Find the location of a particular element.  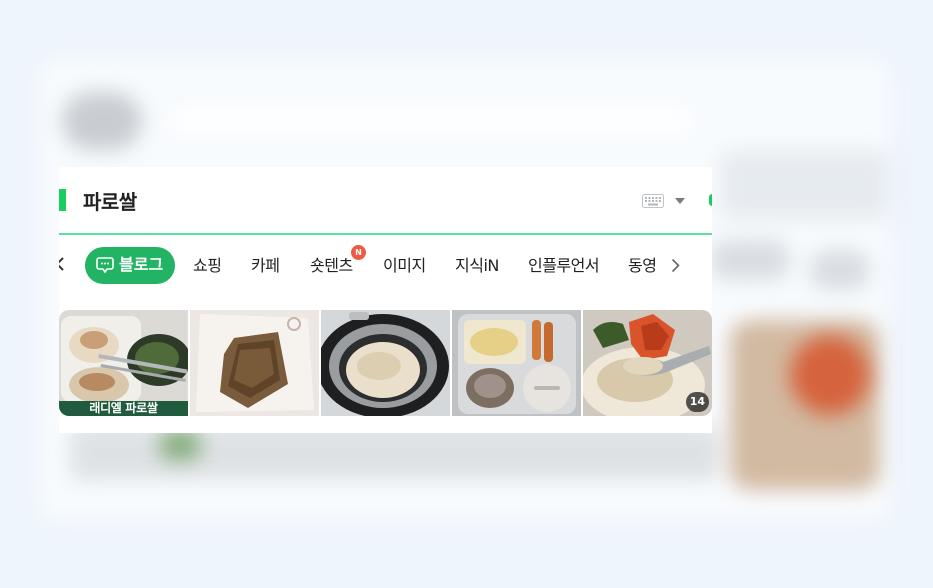

tab-shortents: 숏텐츠 is located at coordinates (331, 267).